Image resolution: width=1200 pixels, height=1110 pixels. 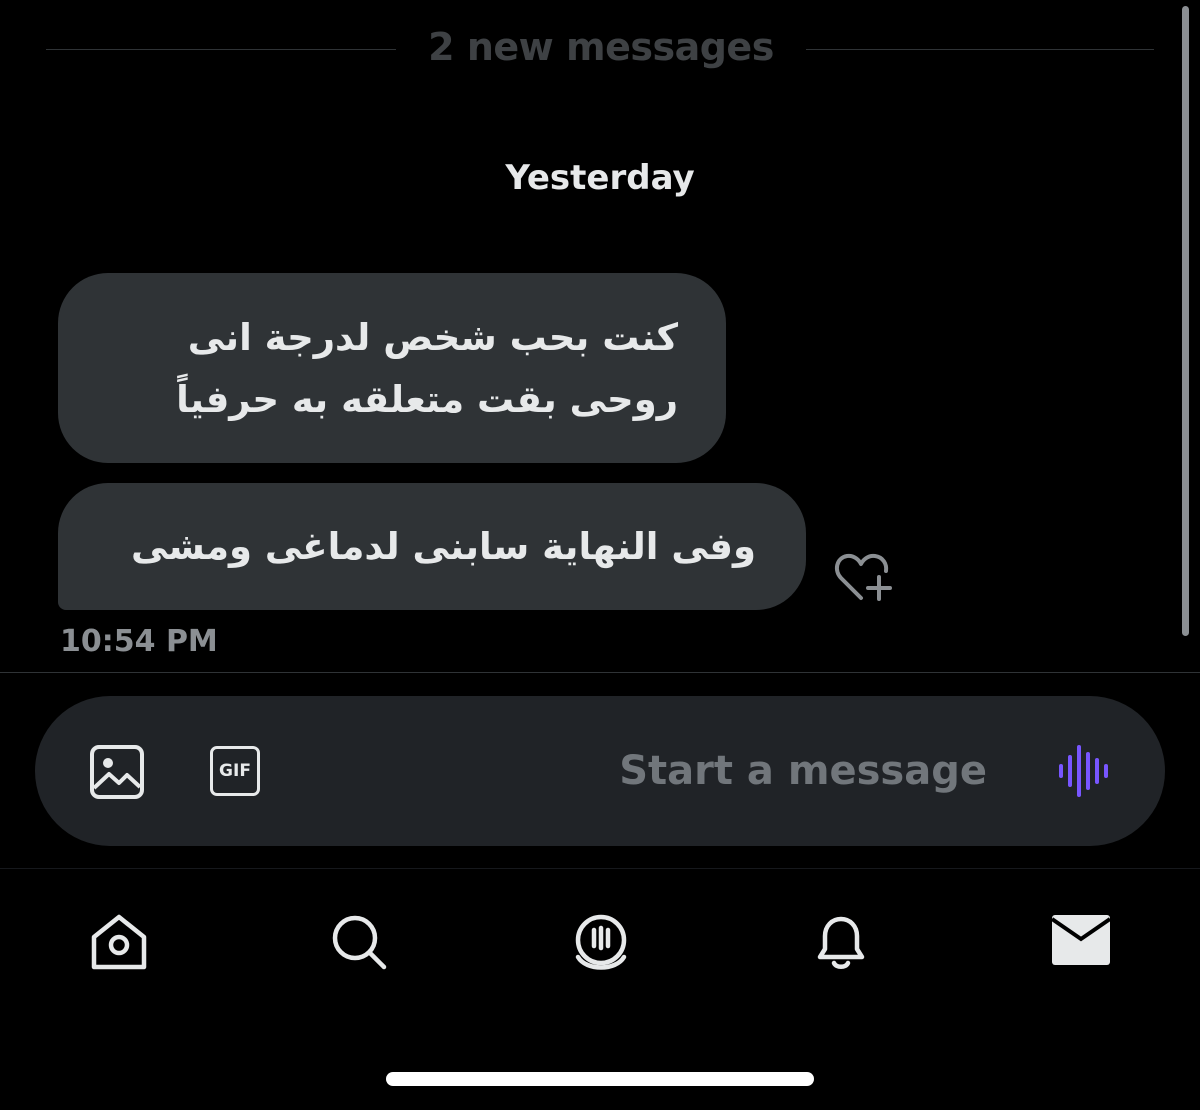 I want to click on search-icon, so click(x=359, y=942).